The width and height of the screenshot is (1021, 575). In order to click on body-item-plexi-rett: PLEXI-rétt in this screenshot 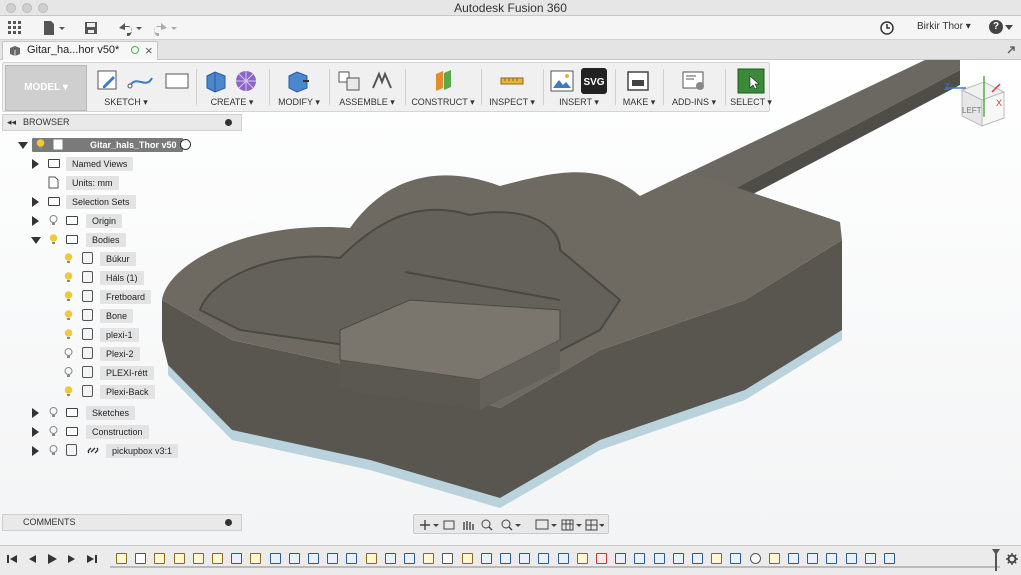, I will do `click(145, 372)`.